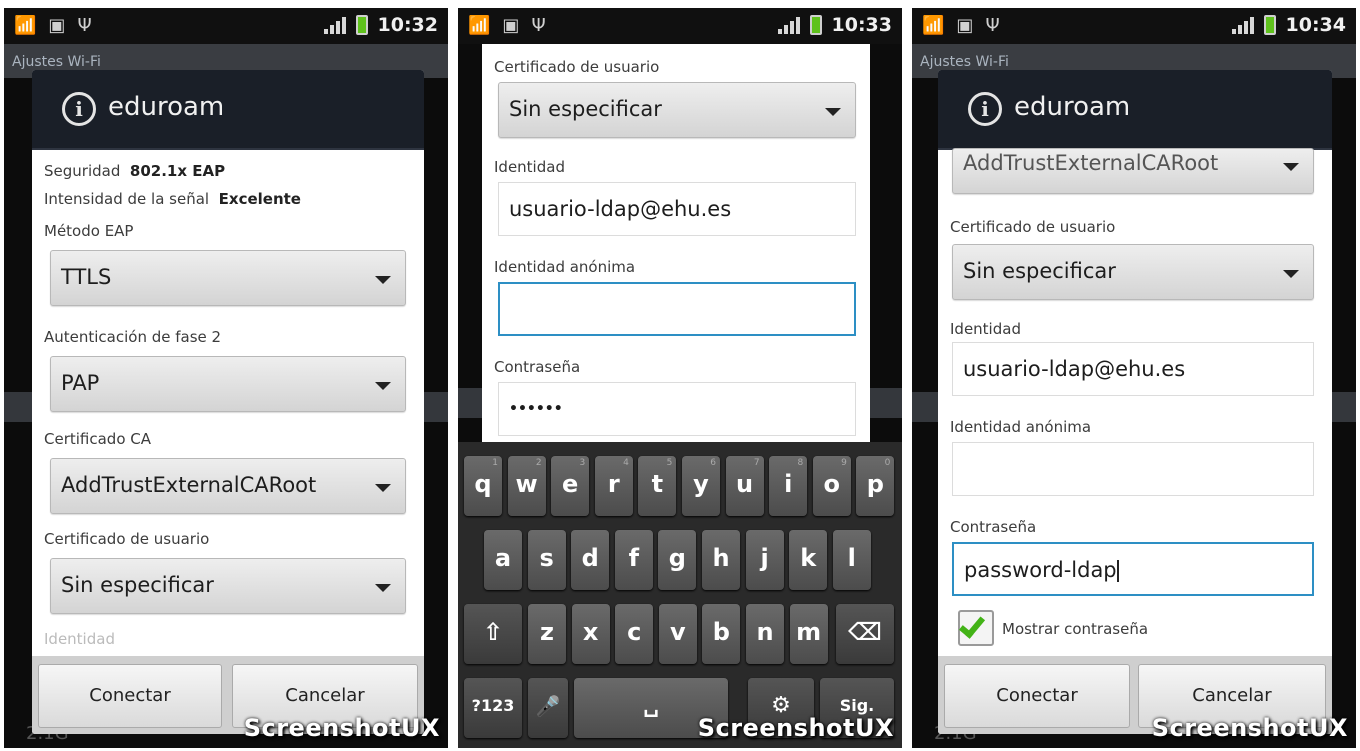 The width and height of the screenshot is (1360, 751). What do you see at coordinates (626, 463) in the screenshot?
I see `key-number-hint: 4` at bounding box center [626, 463].